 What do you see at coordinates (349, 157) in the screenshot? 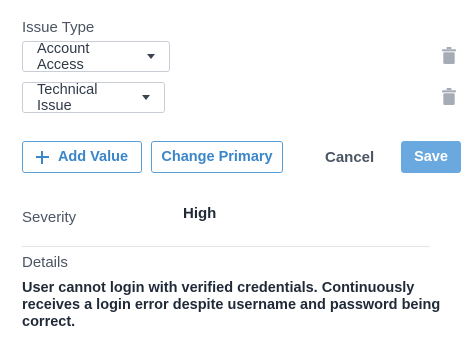
I see `cancel-button: Cancel` at bounding box center [349, 157].